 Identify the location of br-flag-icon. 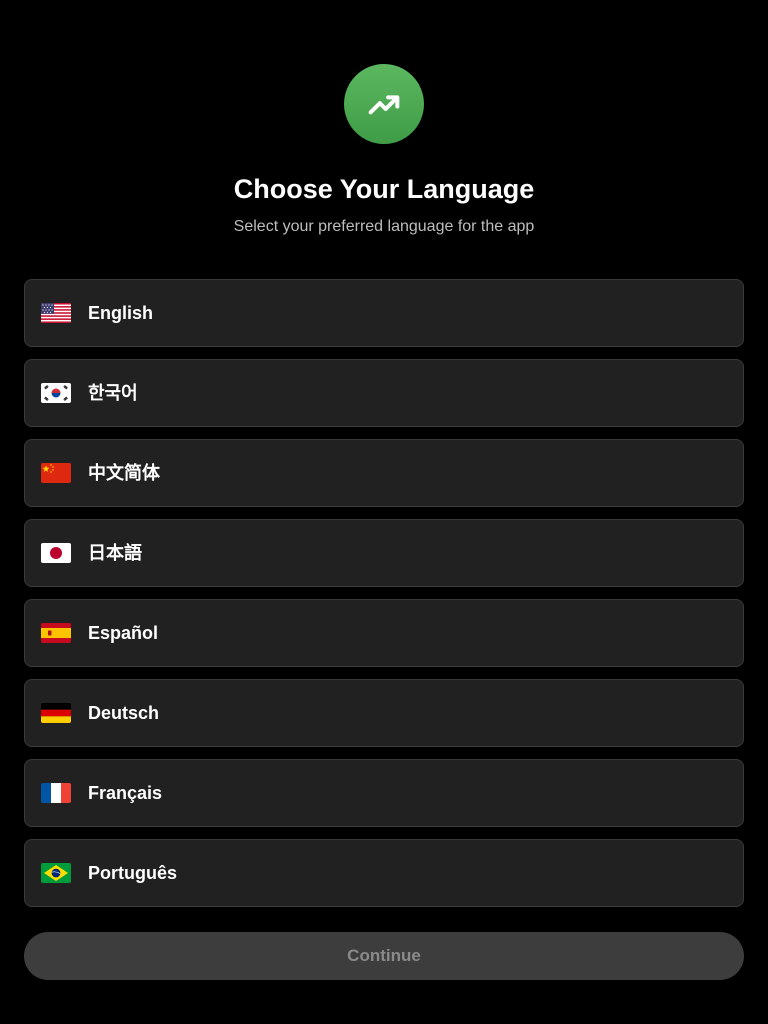
(56, 873).